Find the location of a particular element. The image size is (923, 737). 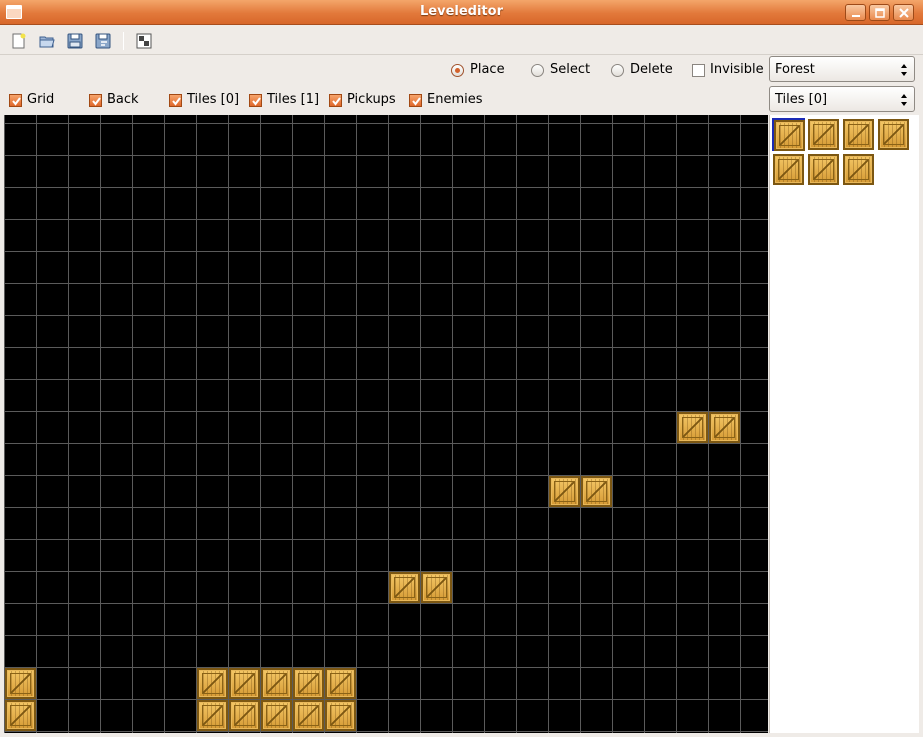

tile-palette is located at coordinates (844, 424).